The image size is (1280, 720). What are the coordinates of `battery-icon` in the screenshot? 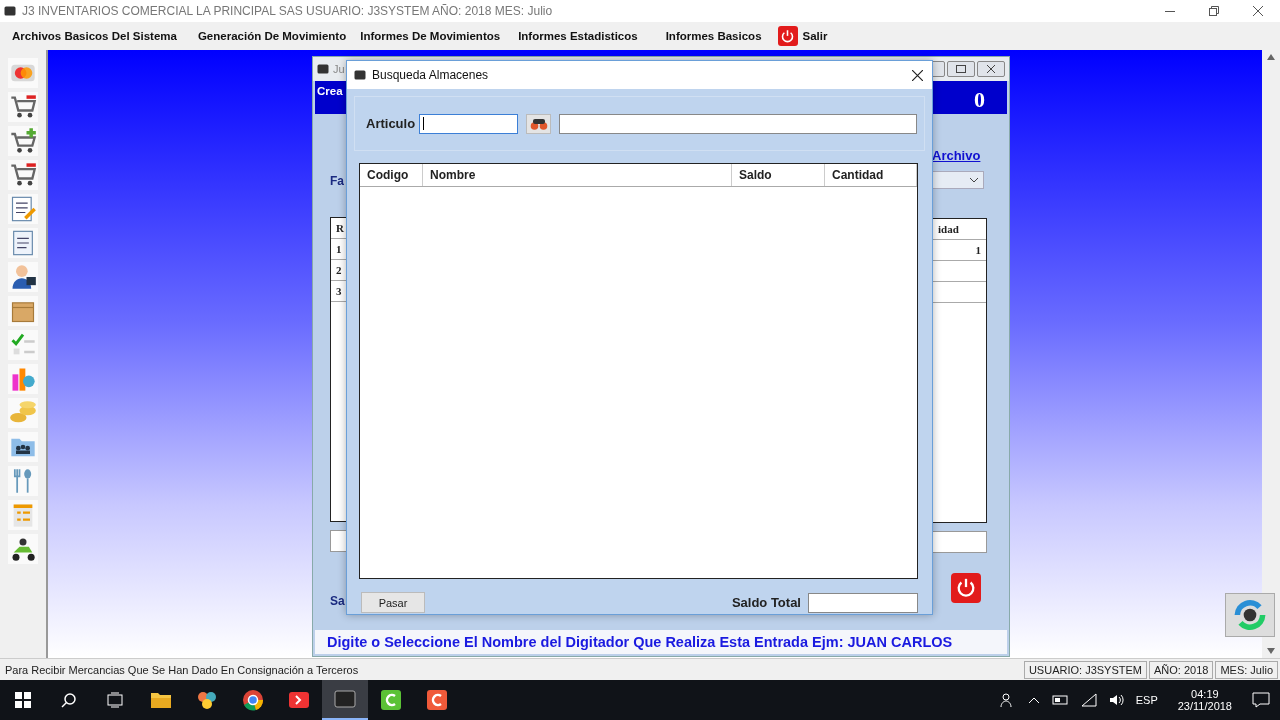 It's located at (1060, 700).